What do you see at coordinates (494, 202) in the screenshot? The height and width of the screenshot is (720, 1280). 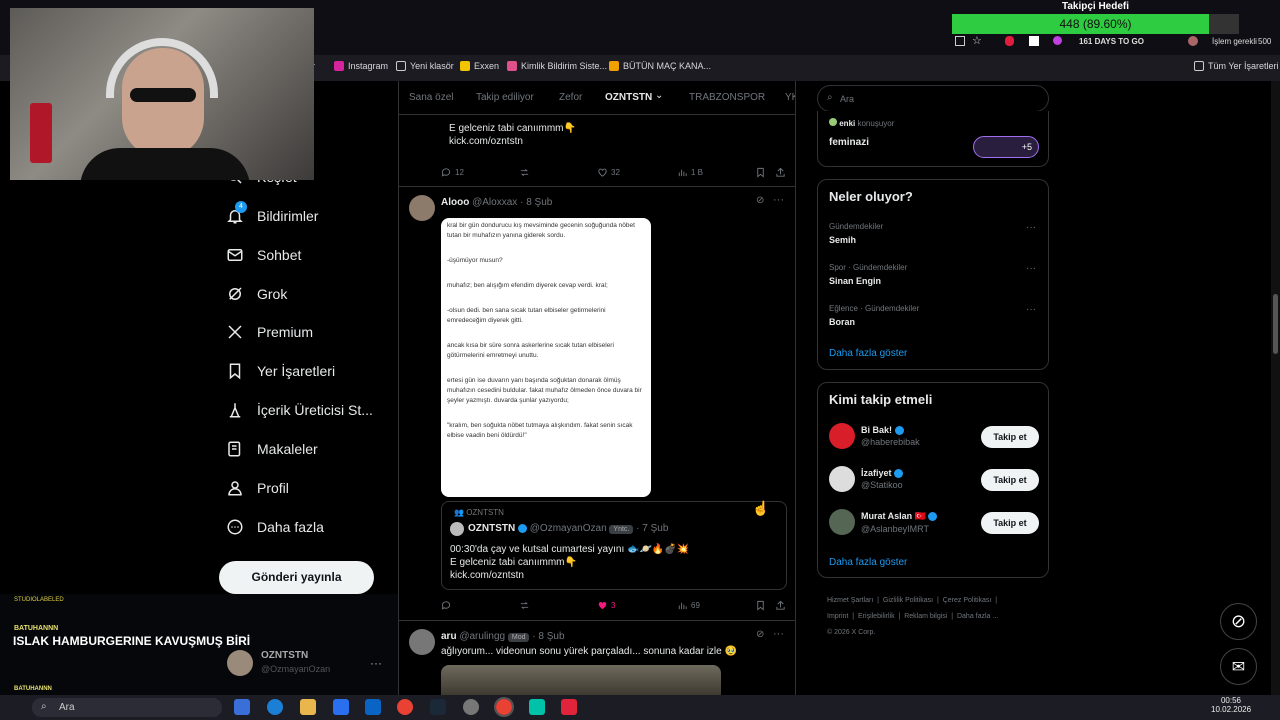 I see `tweet-author-handle: @Aloxxax` at bounding box center [494, 202].